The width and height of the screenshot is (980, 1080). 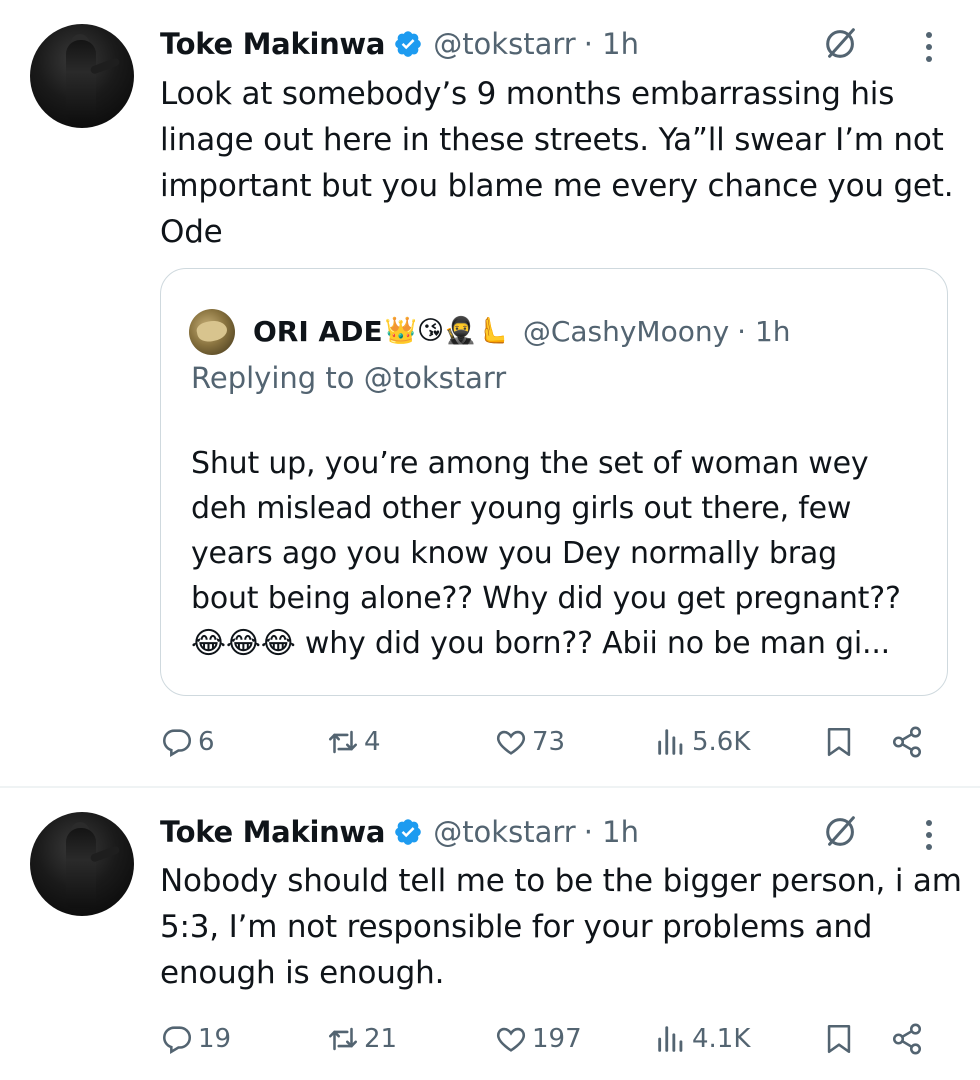 I want to click on reply-button: 19, so click(x=195, y=1039).